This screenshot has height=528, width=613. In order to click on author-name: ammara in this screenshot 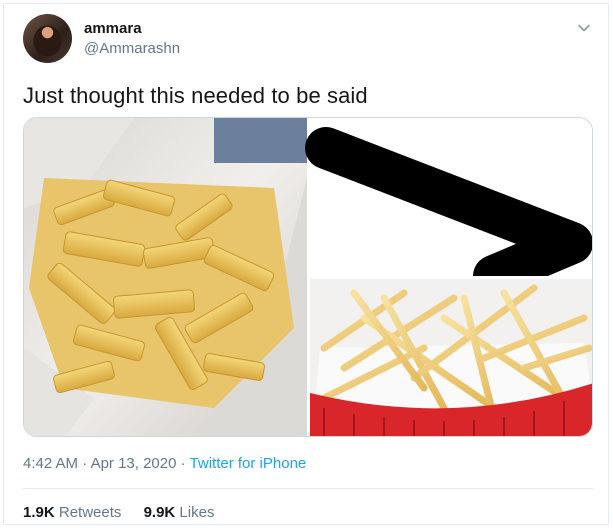, I will do `click(113, 28)`.